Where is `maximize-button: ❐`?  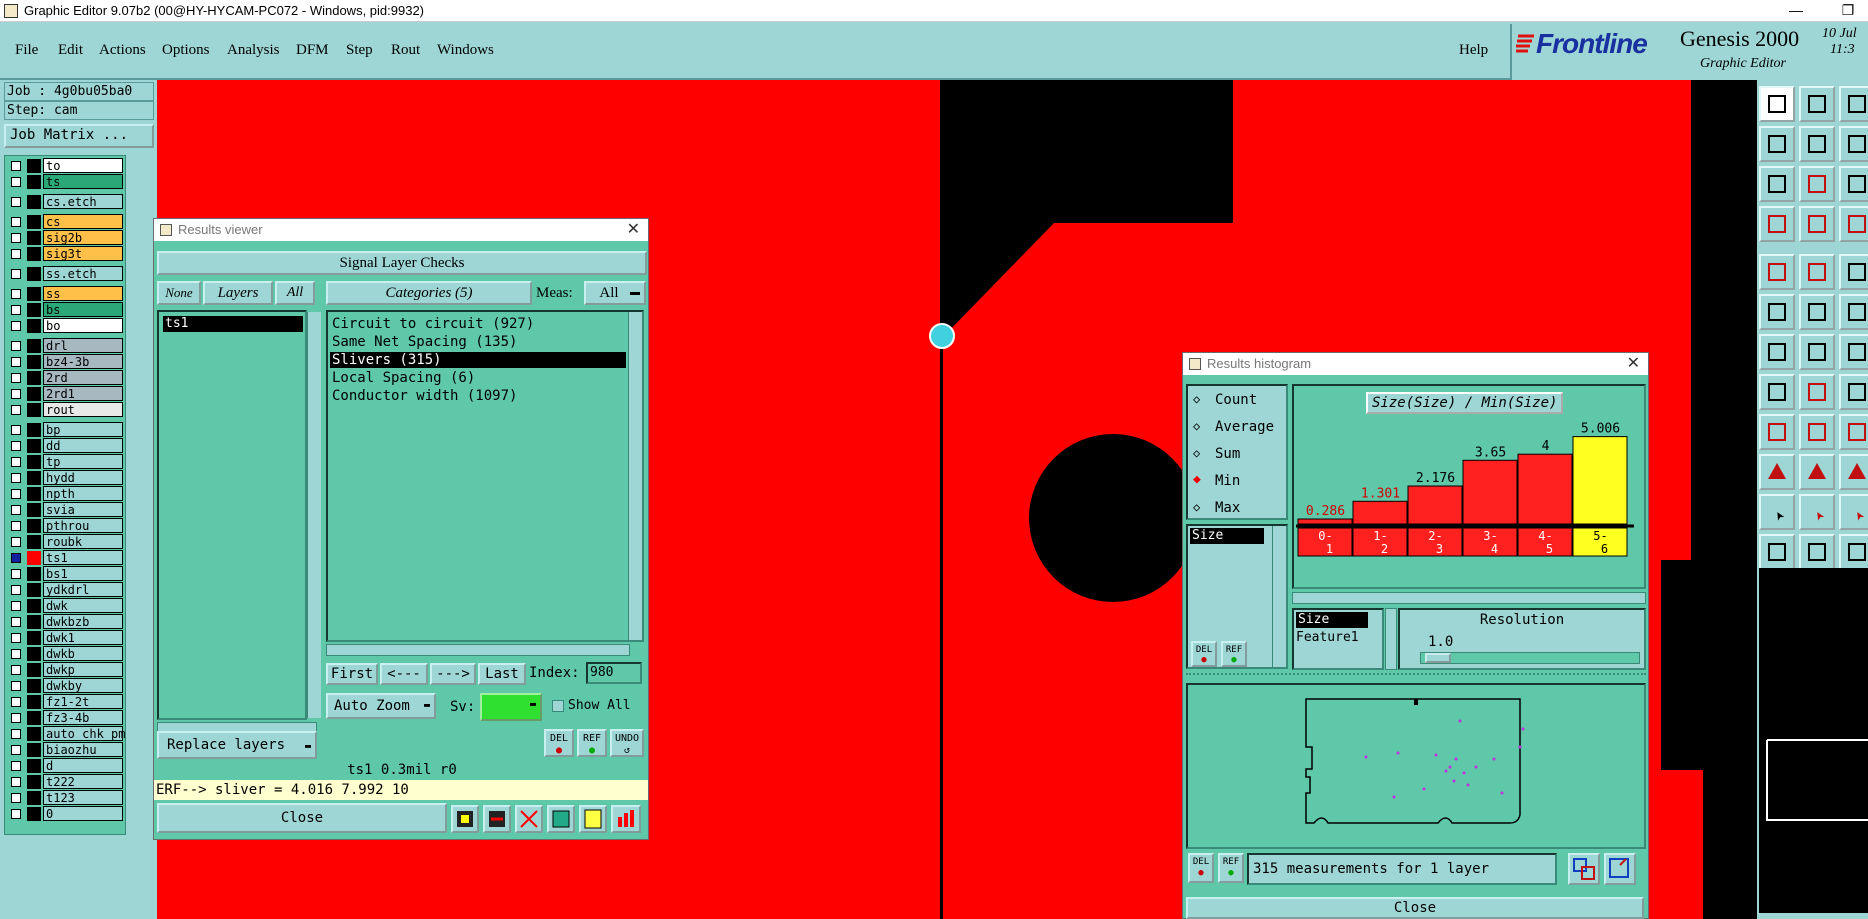
maximize-button: ❐ is located at coordinates (1848, 11).